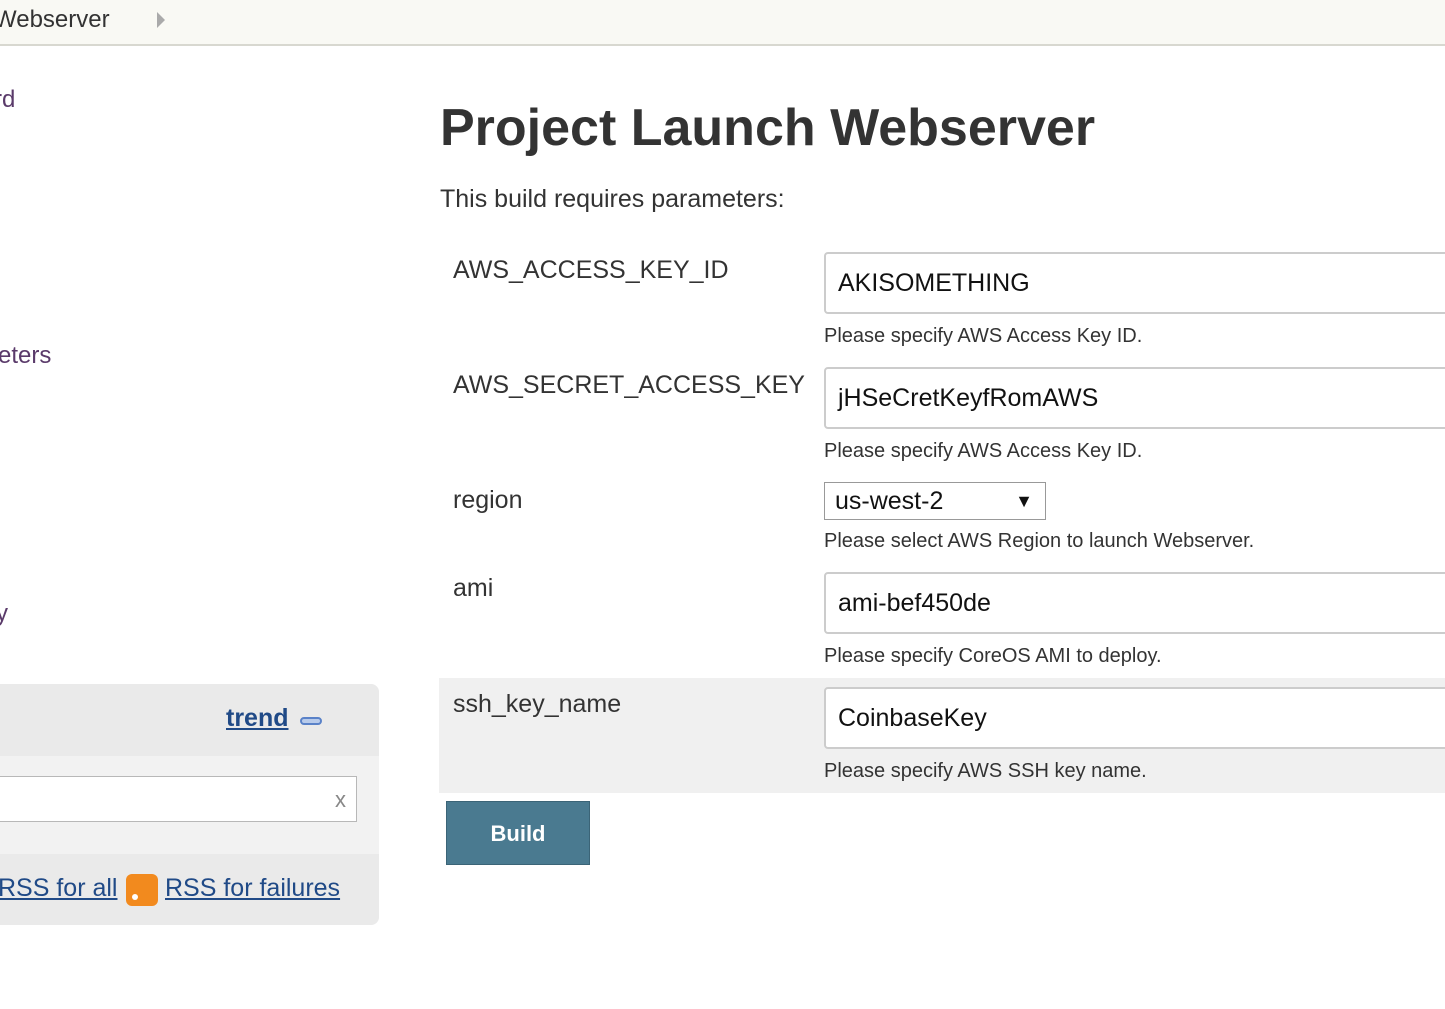 The image size is (1445, 1009). I want to click on aws-secret-access-key-input: jHSeCretKeyfRomAWS, so click(1134, 398).